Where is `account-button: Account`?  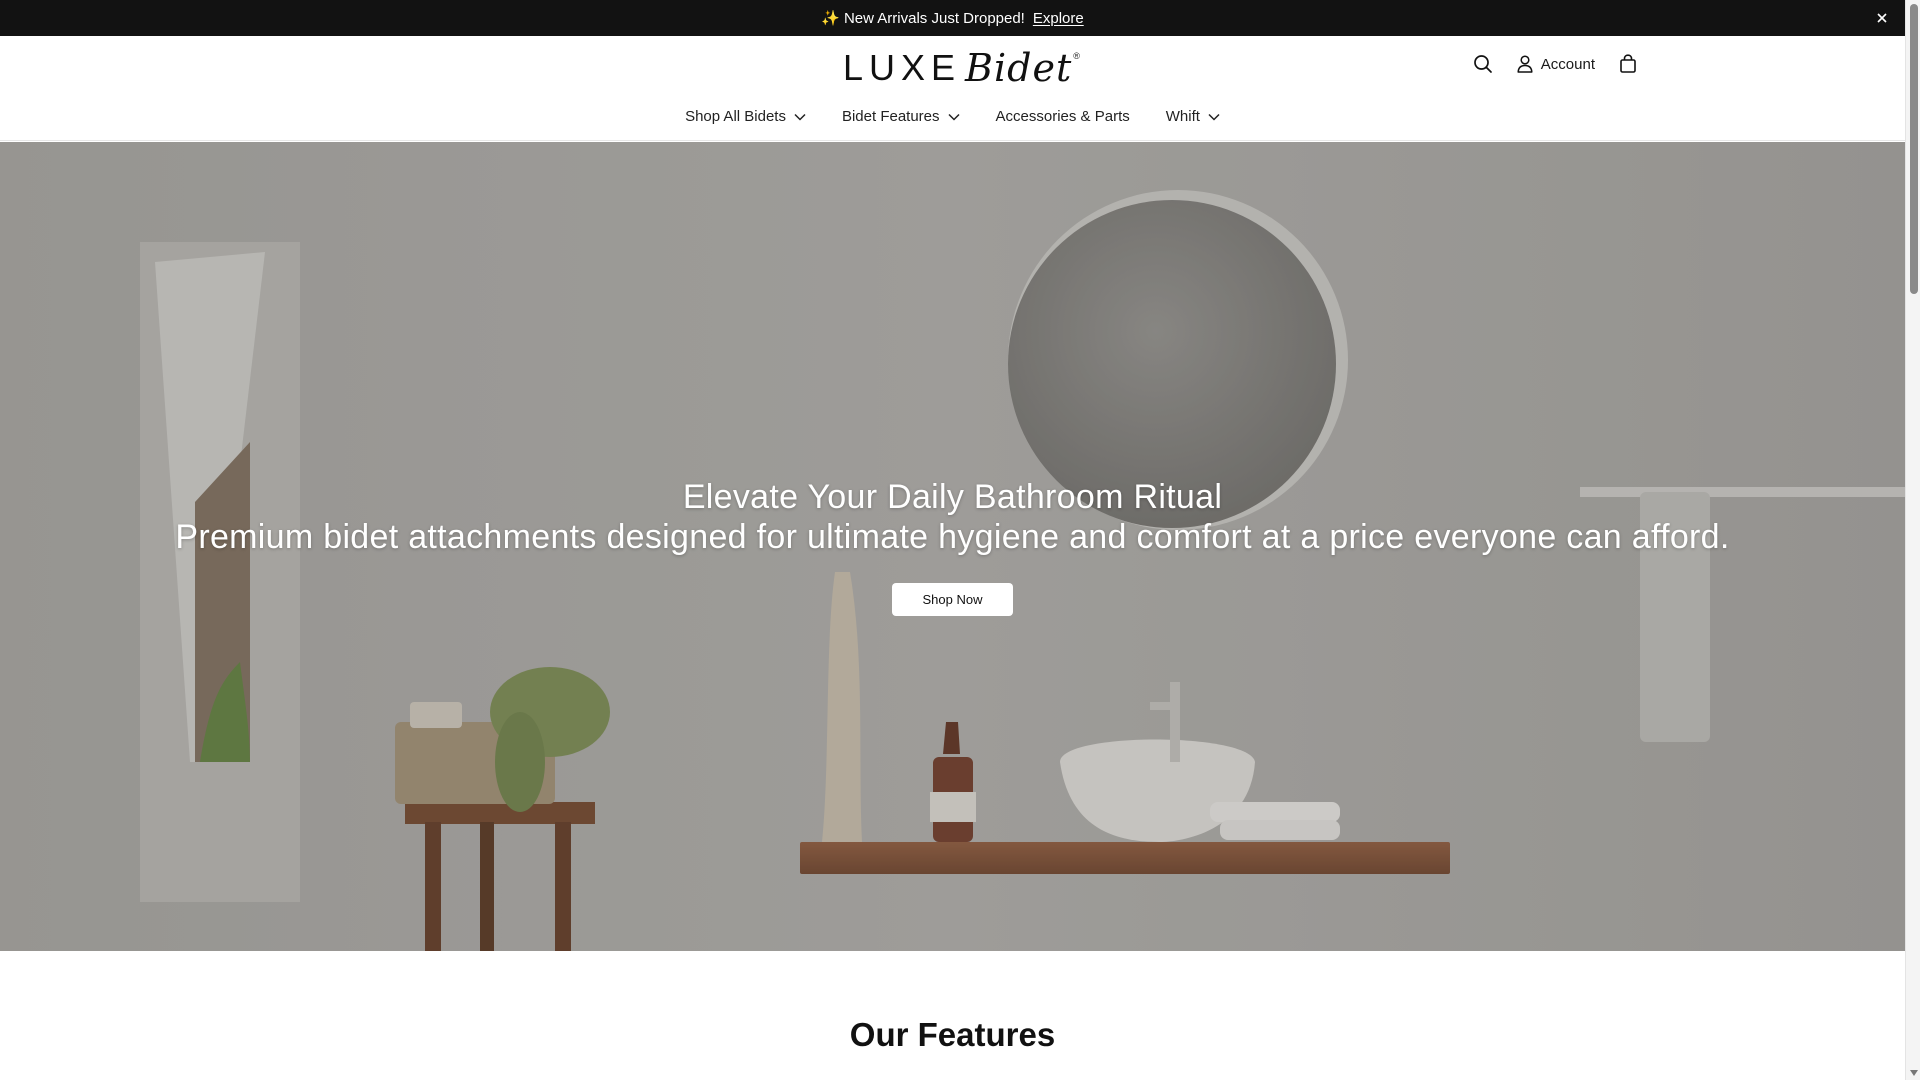
account-button: Account is located at coordinates (1556, 64).